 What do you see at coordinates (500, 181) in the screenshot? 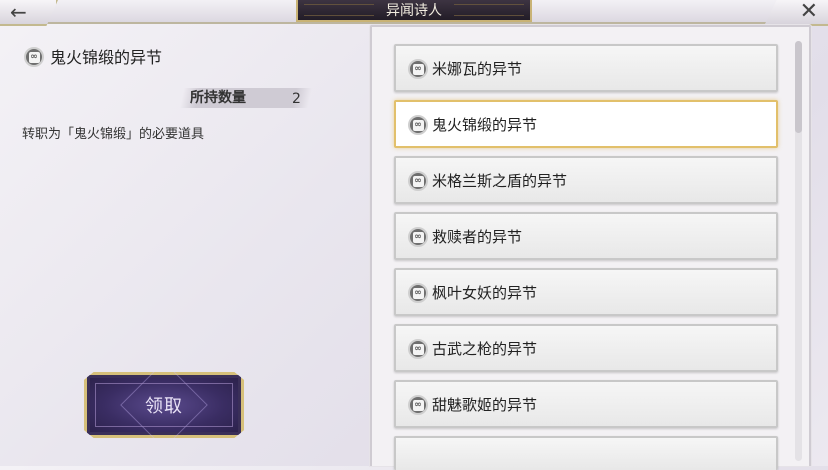
I see `list-item-label: 米格兰斯之盾的异节` at bounding box center [500, 181].